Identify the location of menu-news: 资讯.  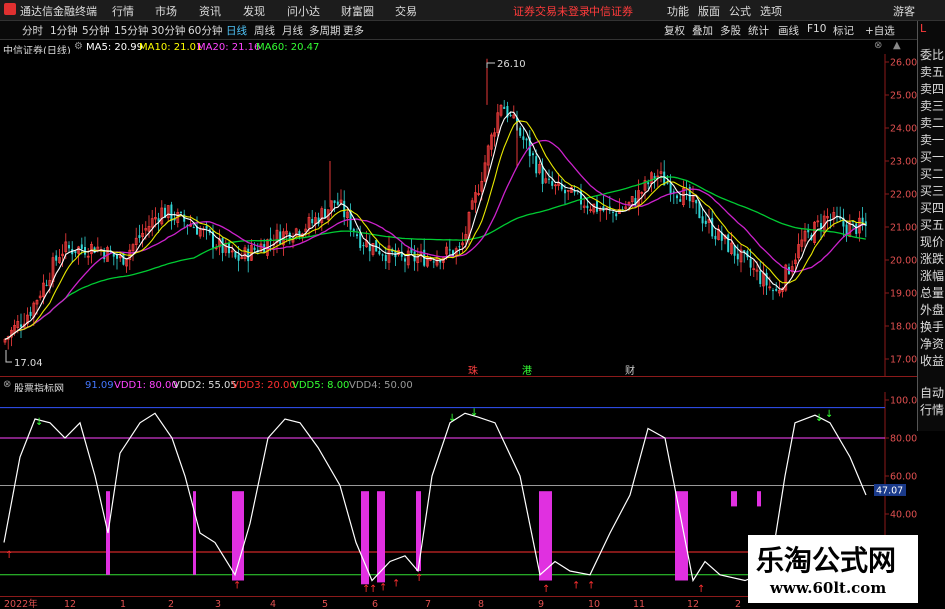
(210, 11).